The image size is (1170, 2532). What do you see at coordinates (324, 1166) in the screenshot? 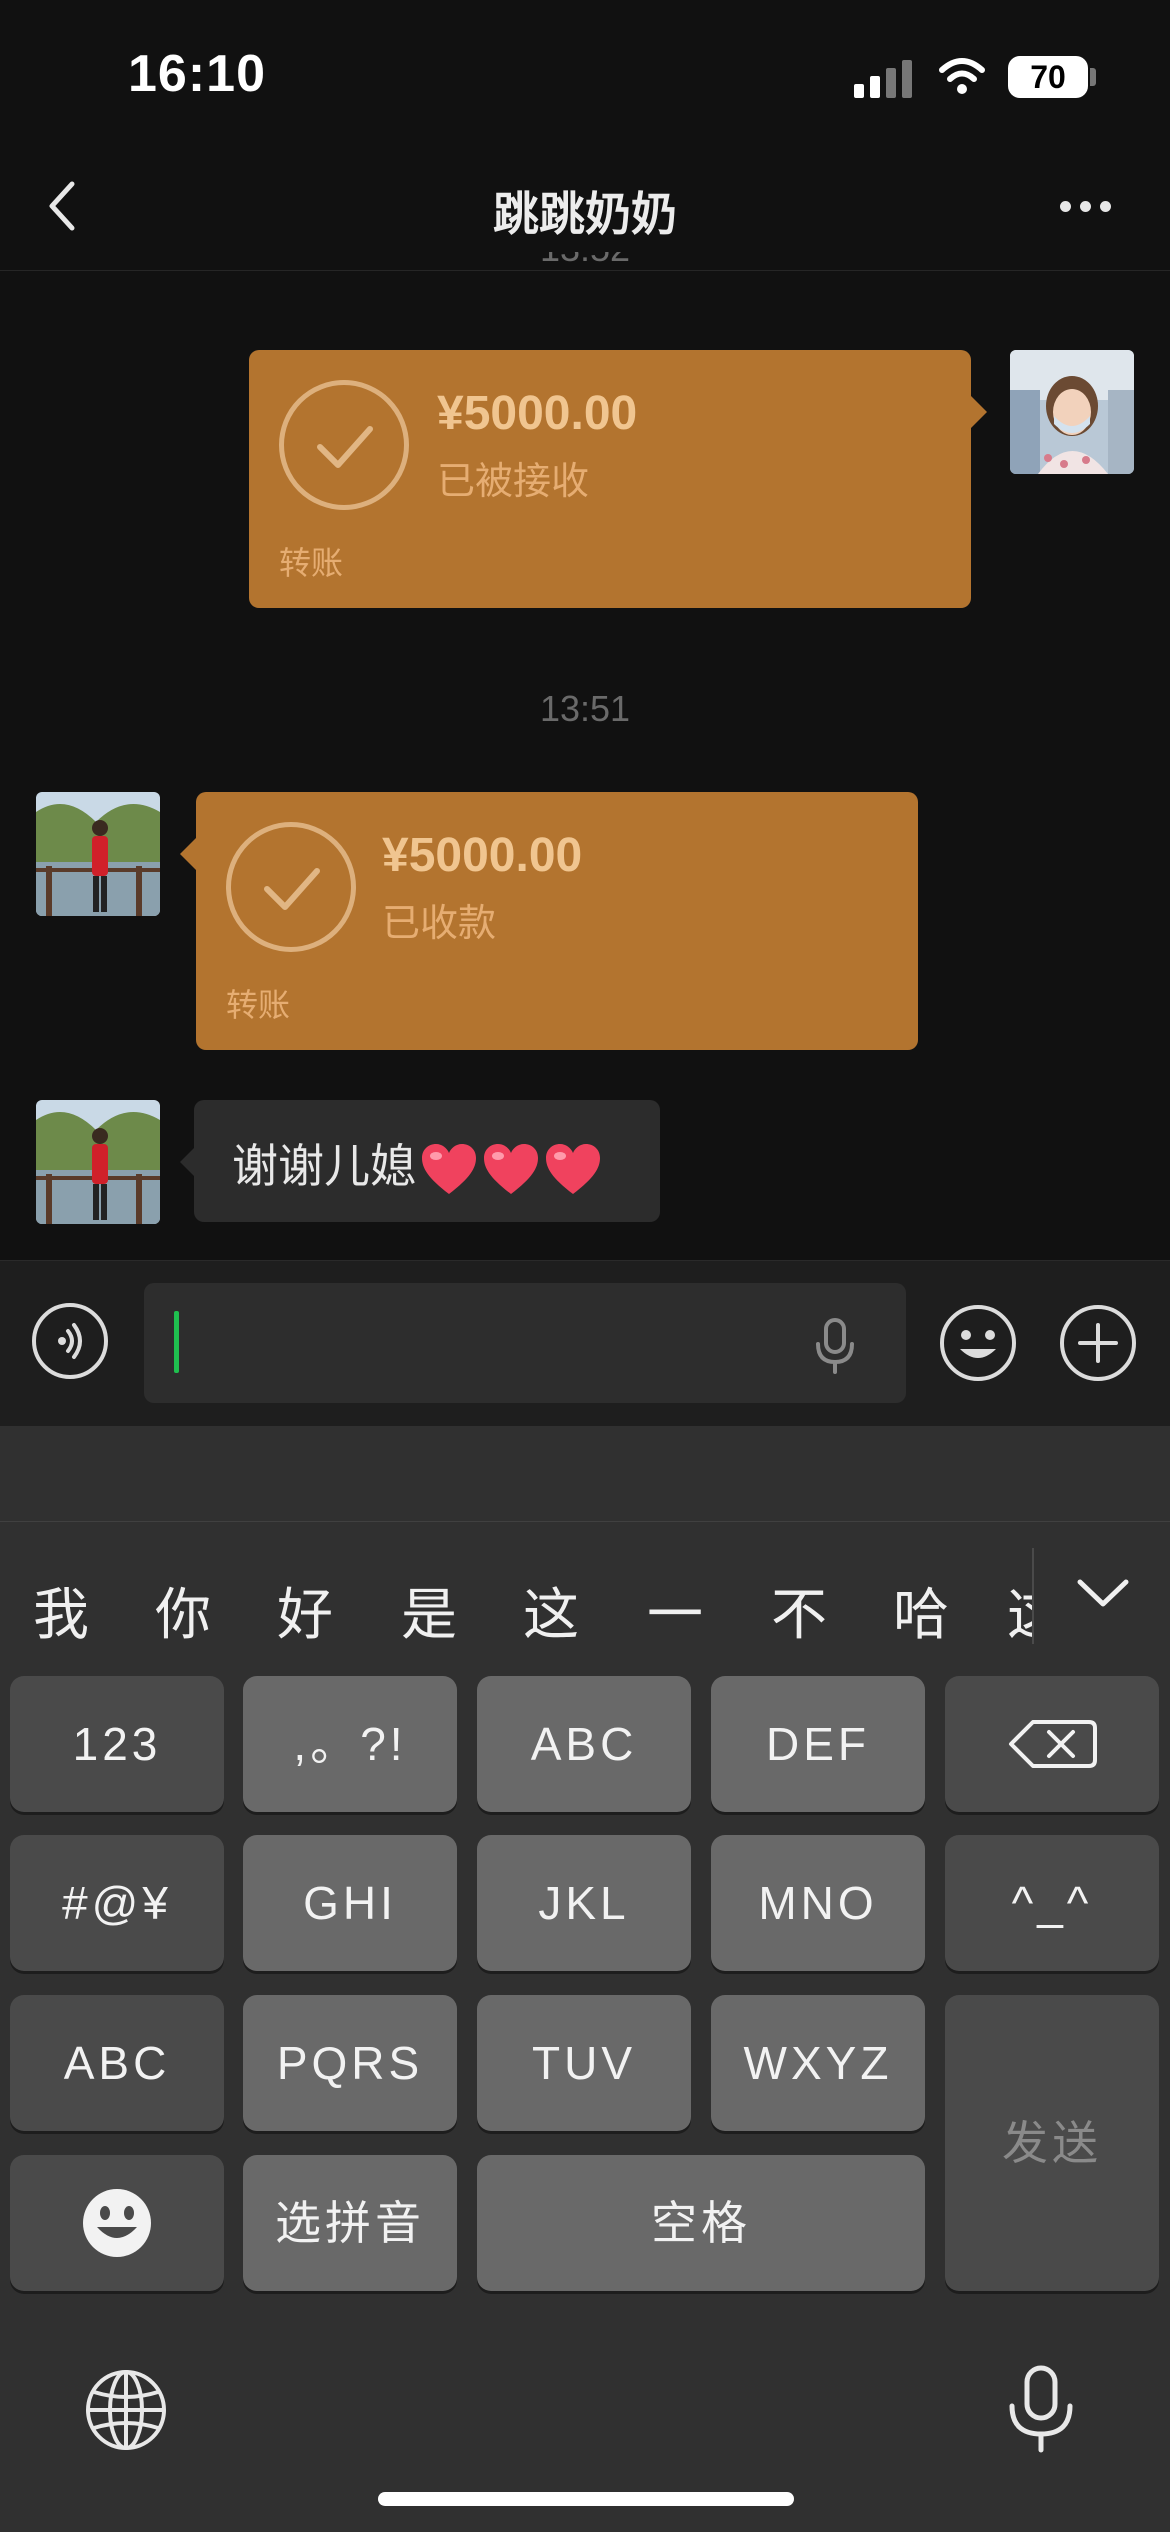
I see `message-text: 谢谢儿媳` at bounding box center [324, 1166].